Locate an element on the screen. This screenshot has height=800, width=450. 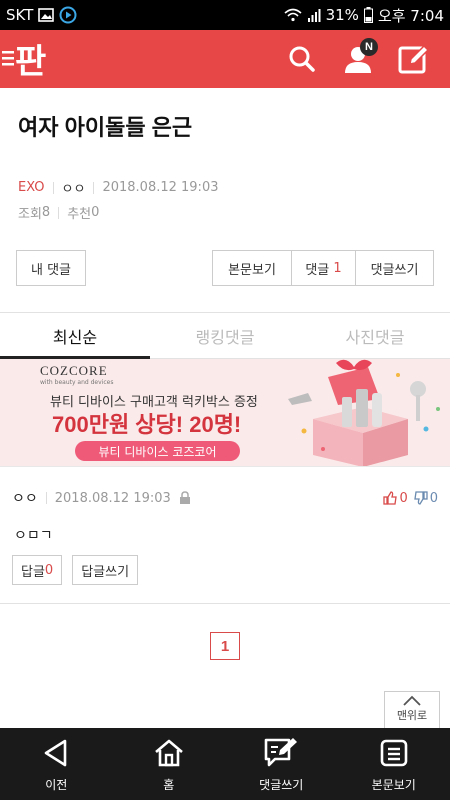
nav-back-label: 이전 is located at coordinates (56, 784).